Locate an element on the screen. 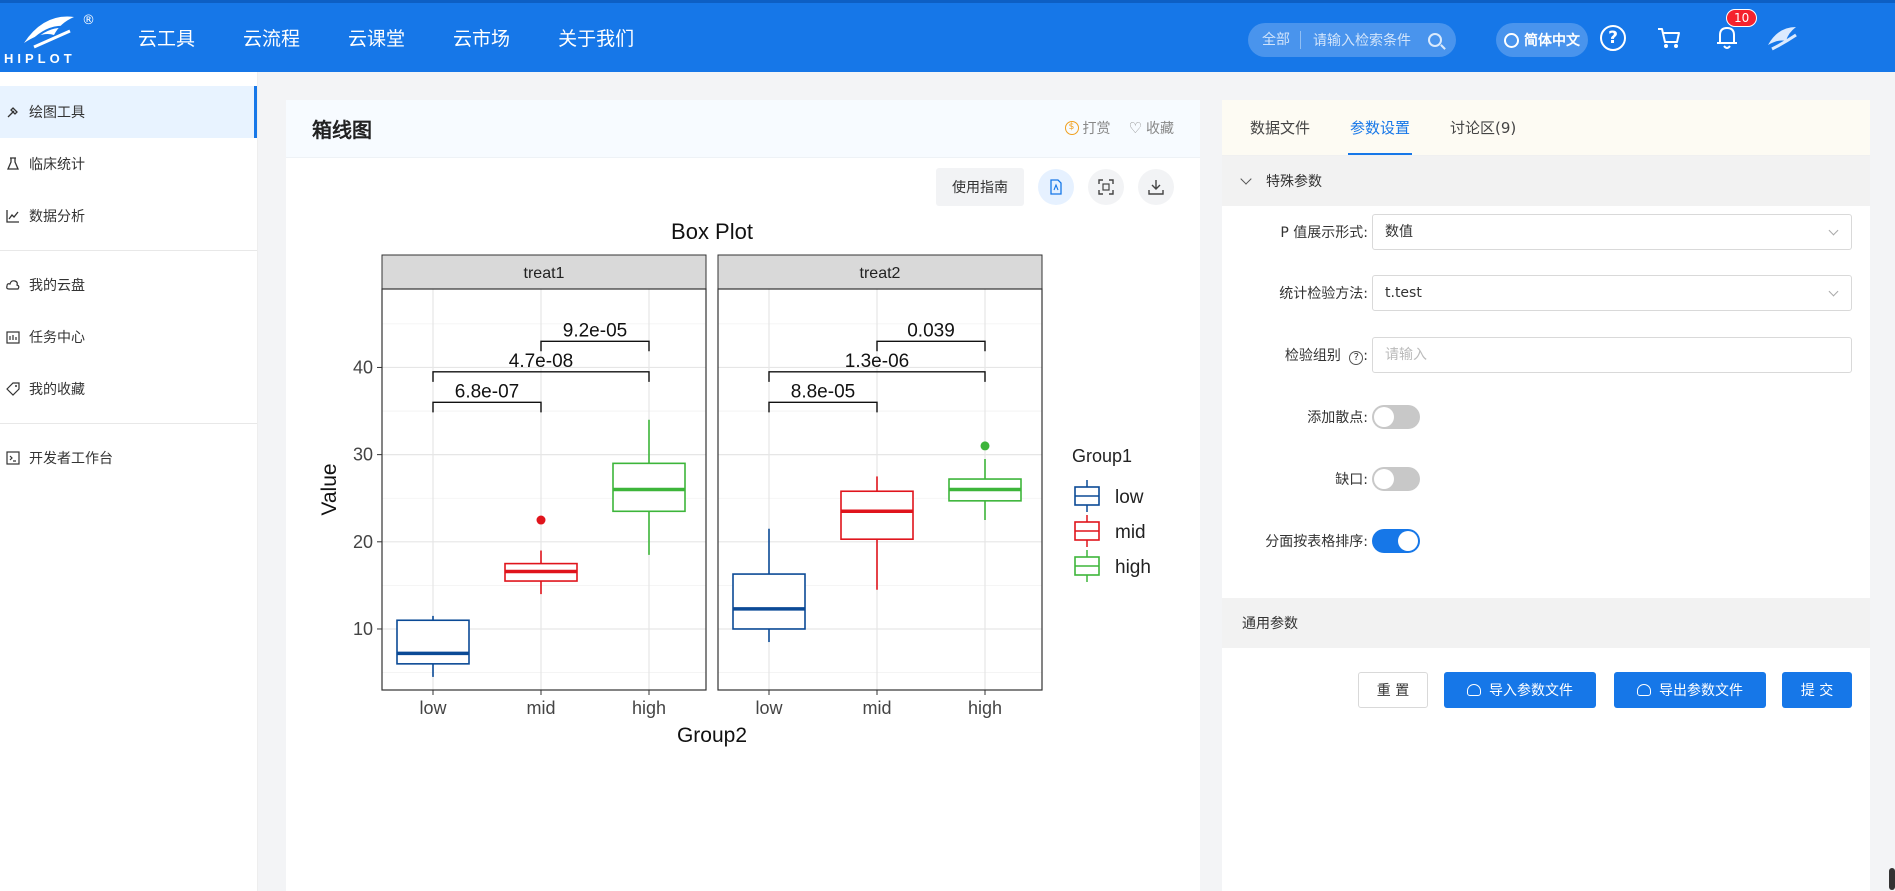 Image resolution: width=1895 pixels, height=891 pixels. add-points-label: 添加散点: is located at coordinates (1337, 418).